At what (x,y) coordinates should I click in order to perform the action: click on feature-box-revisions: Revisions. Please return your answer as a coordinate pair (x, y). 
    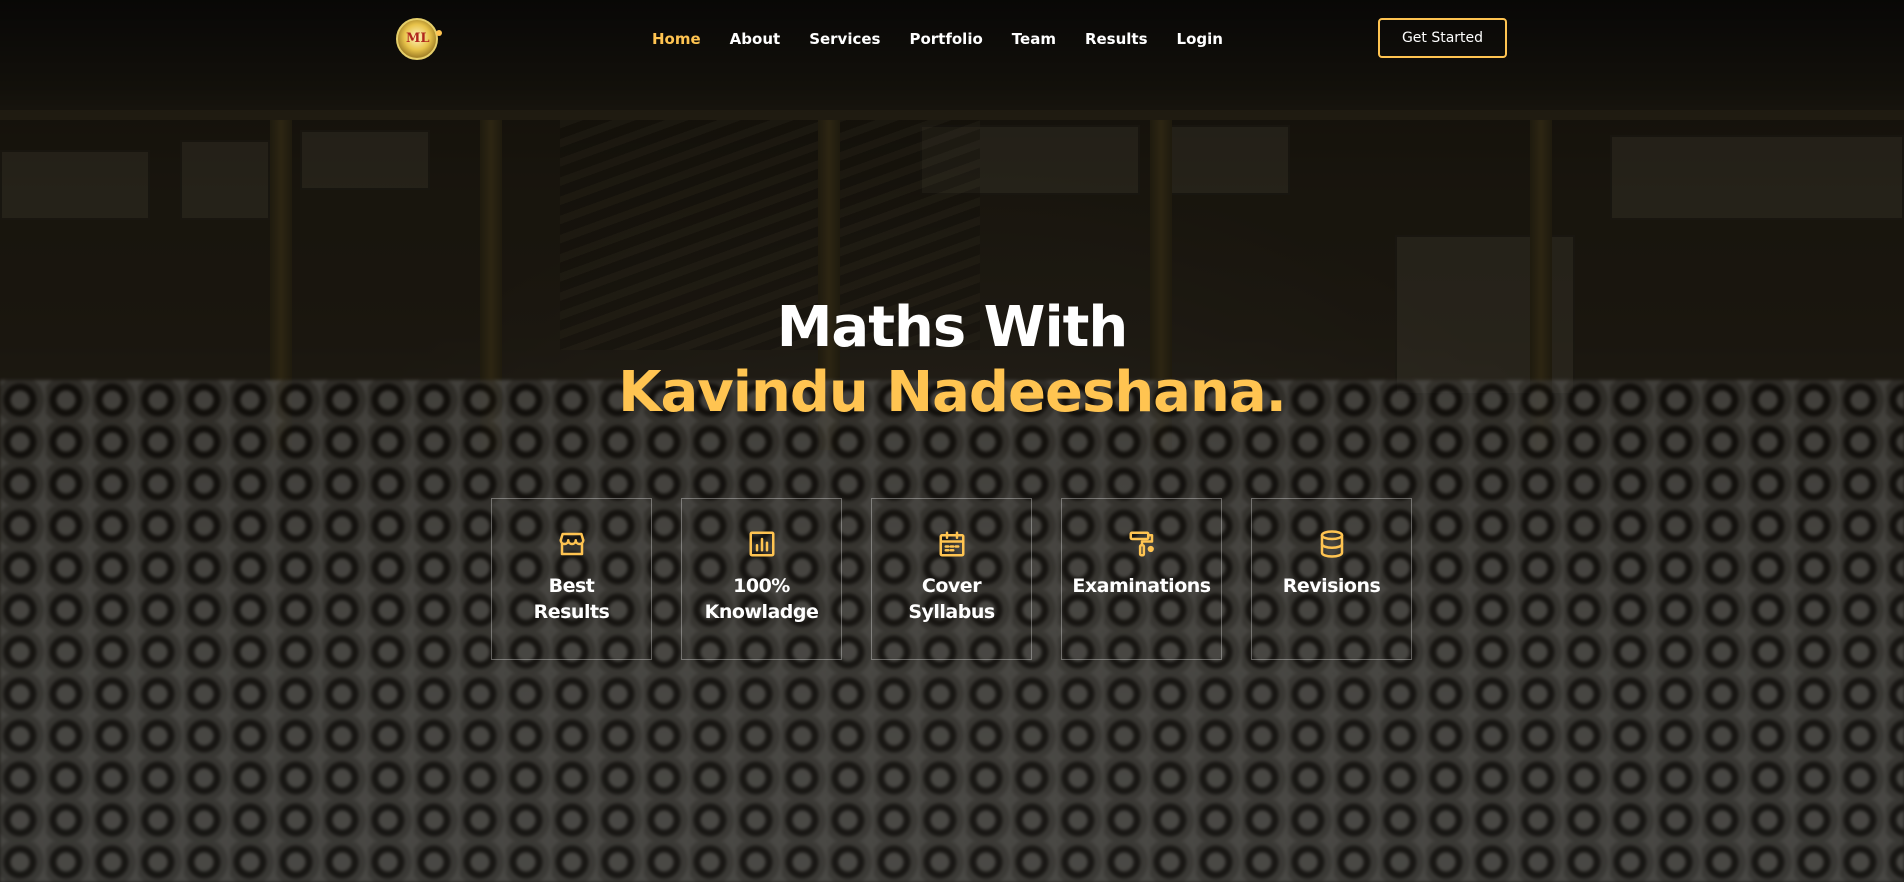
    Looking at the image, I should click on (1331, 579).